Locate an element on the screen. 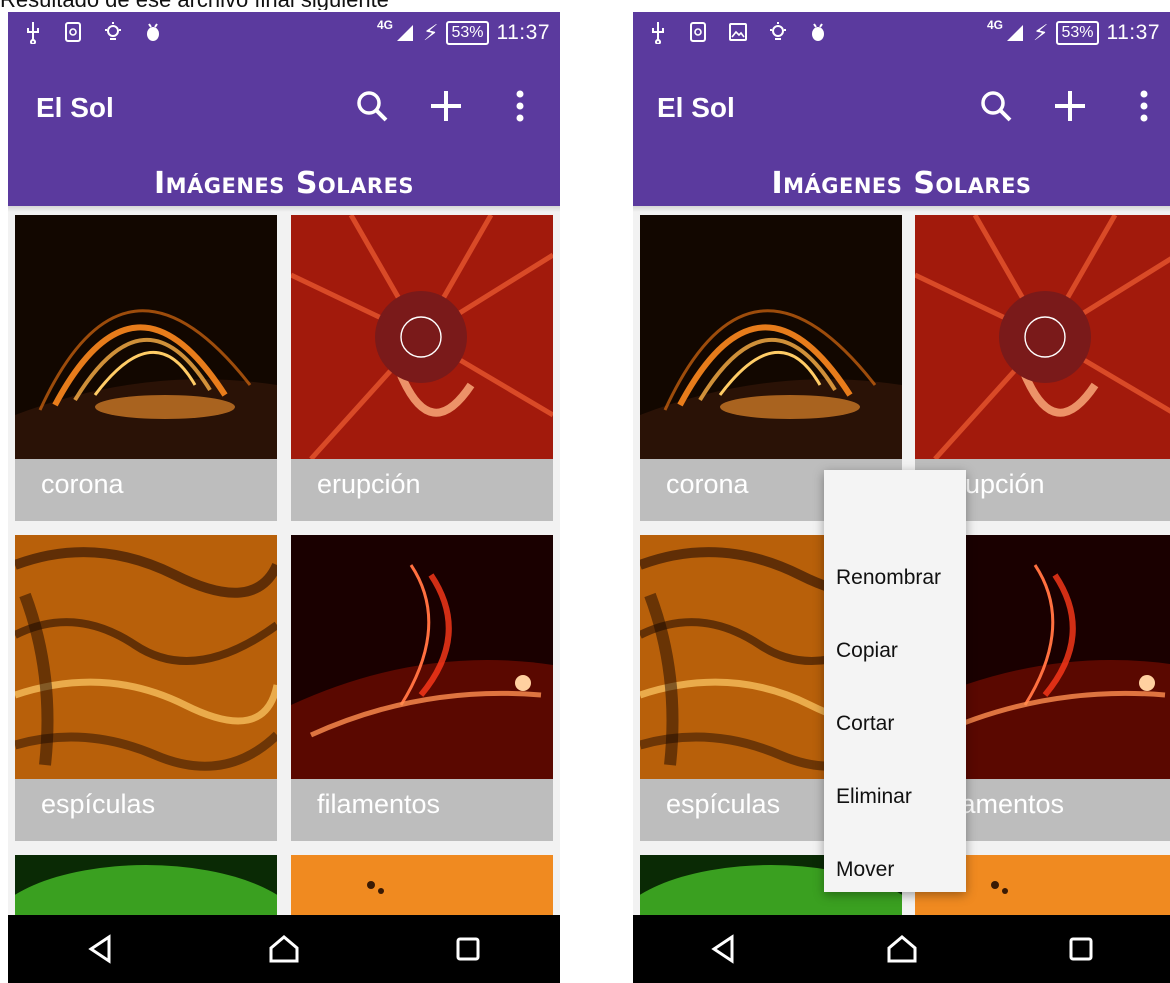 The image size is (1170, 983). tile-especulas: espículas is located at coordinates (146, 688).